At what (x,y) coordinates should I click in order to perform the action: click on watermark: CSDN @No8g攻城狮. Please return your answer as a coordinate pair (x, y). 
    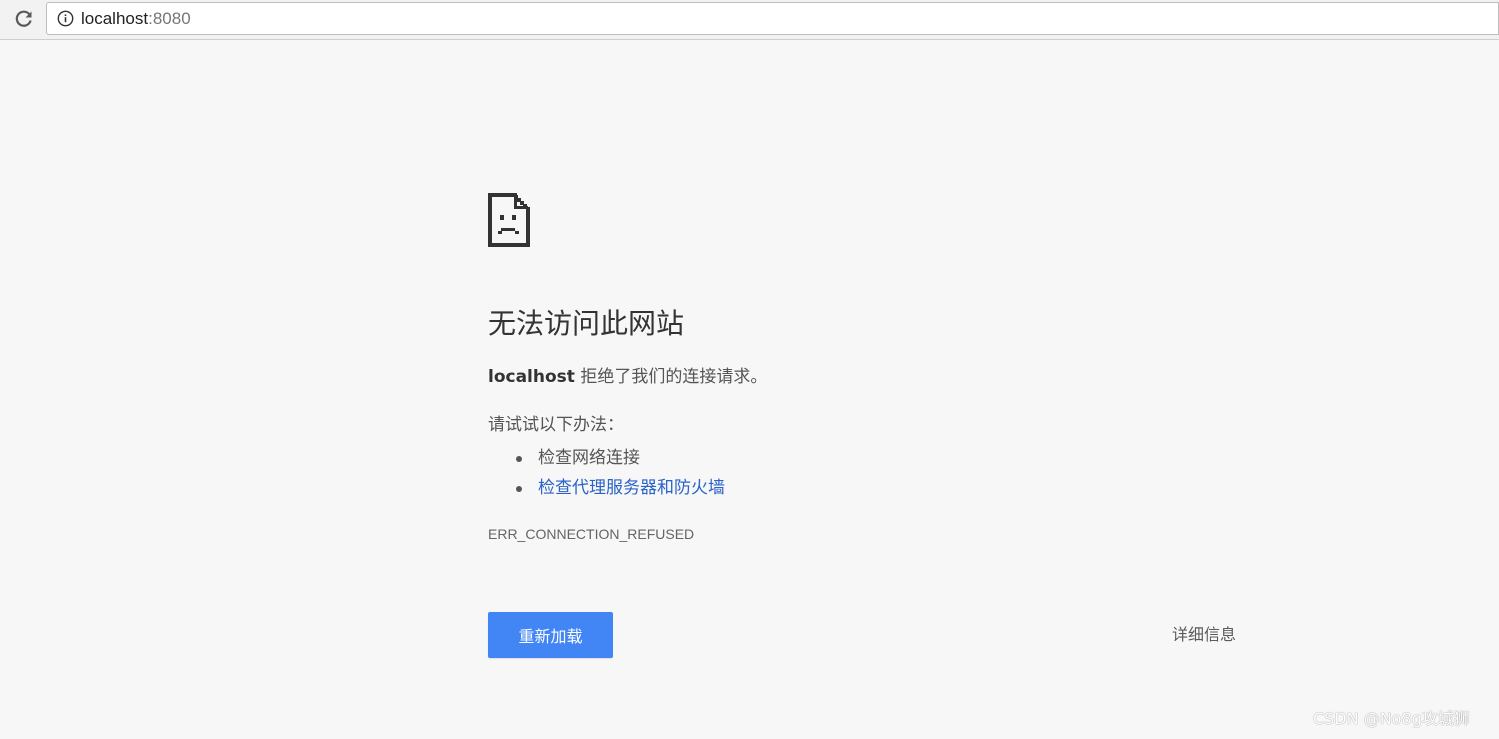
    Looking at the image, I should click on (1391, 718).